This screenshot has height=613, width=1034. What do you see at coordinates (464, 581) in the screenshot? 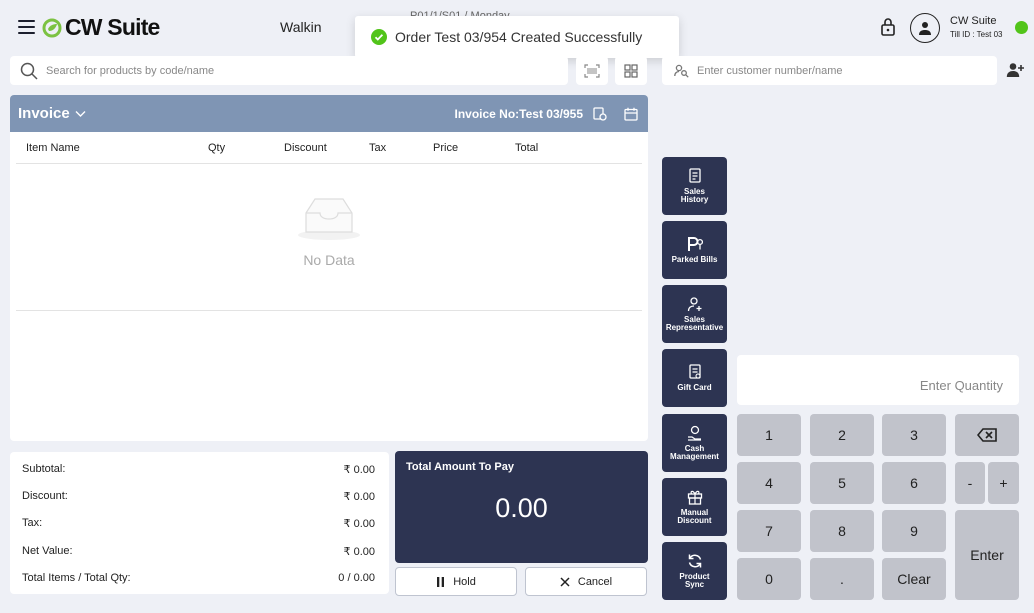
I see `hold-label: Hold` at bounding box center [464, 581].